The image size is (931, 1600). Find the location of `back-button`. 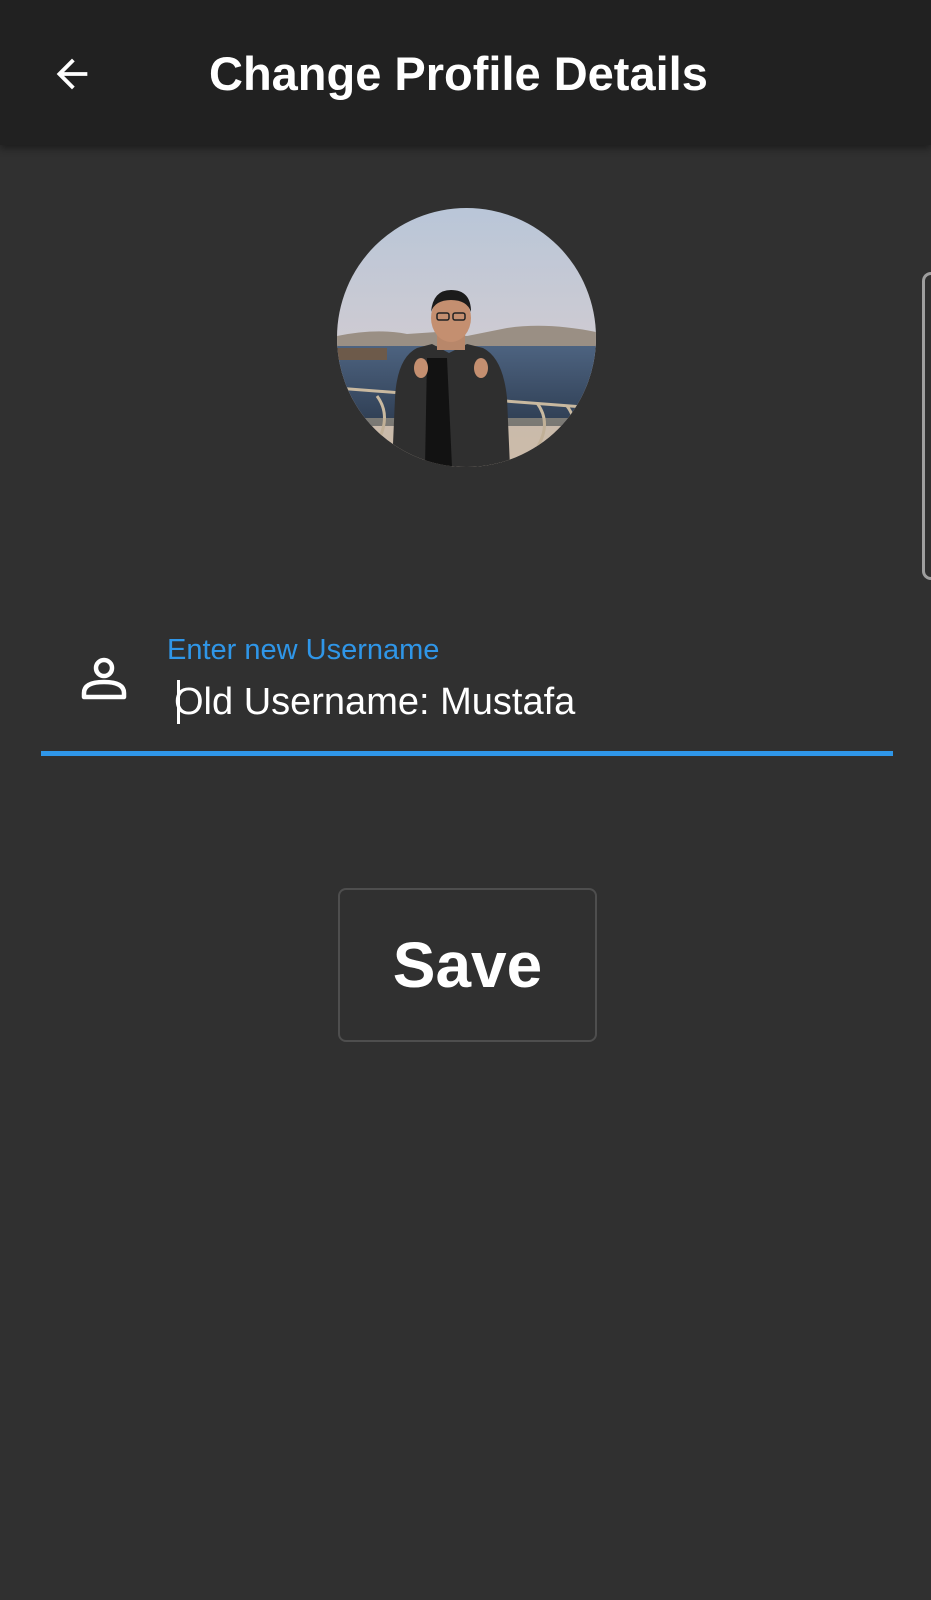

back-button is located at coordinates (72, 74).